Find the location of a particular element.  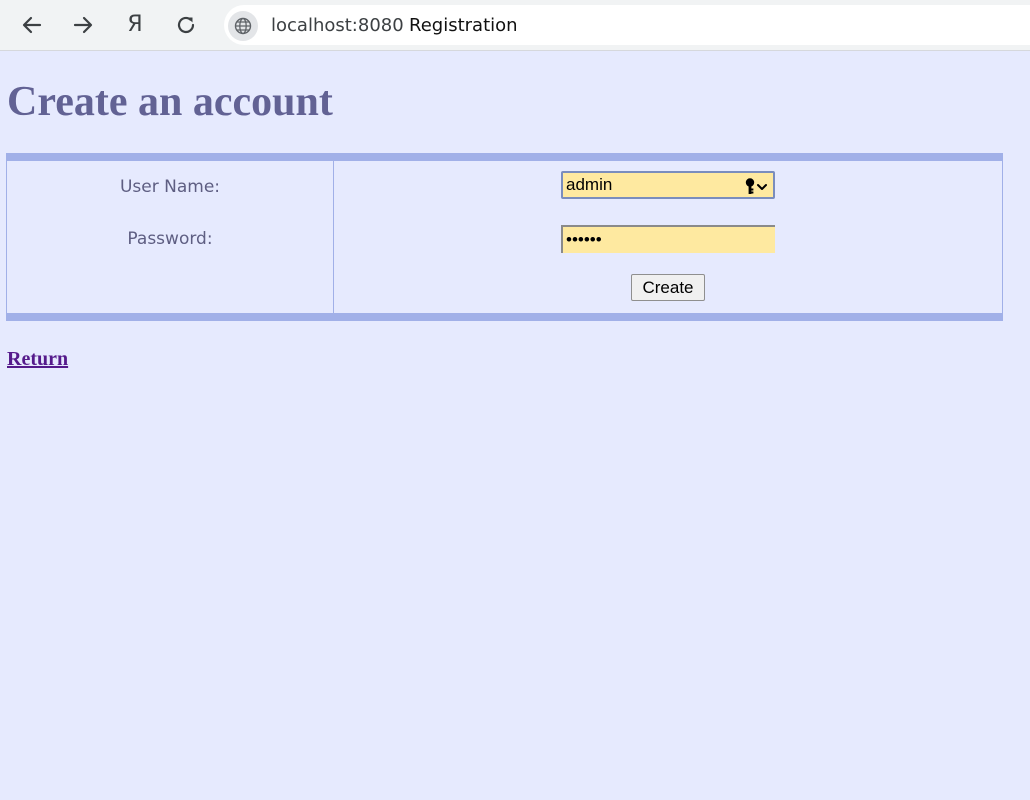

address-bar: localhost:8080 Registration is located at coordinates (627, 25).